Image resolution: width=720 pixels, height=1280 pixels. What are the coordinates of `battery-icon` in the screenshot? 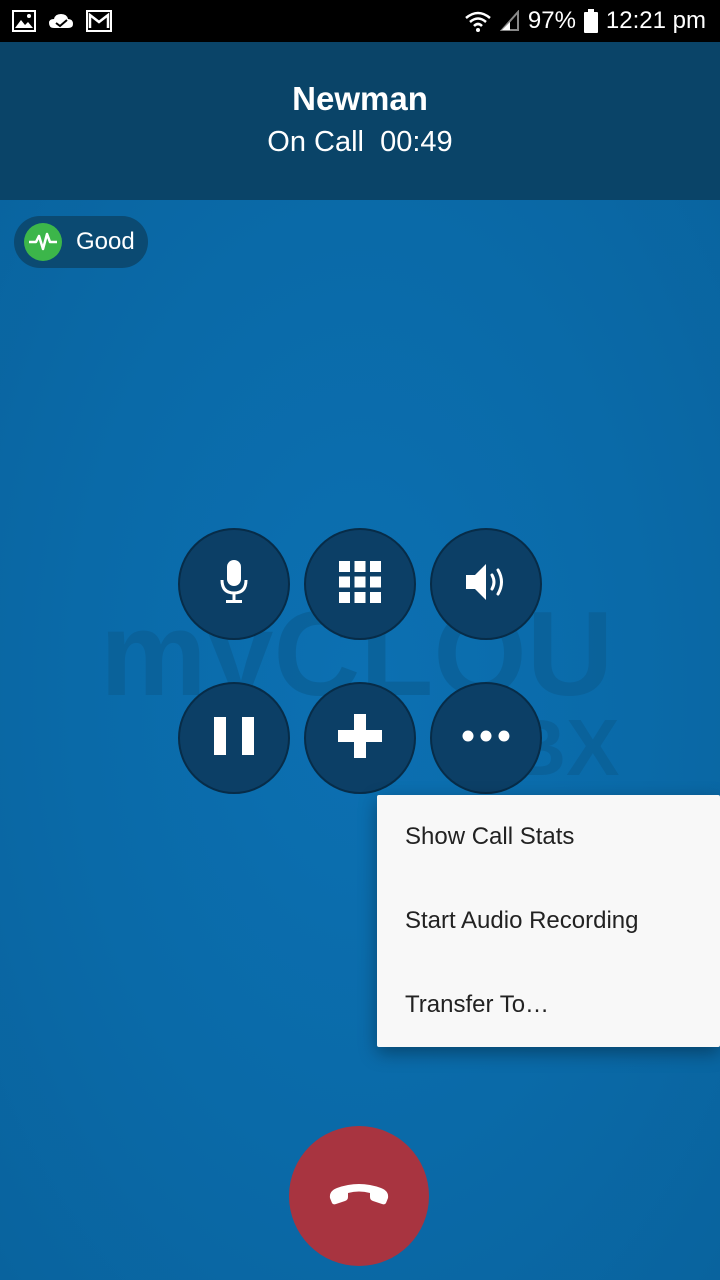 It's located at (590, 21).